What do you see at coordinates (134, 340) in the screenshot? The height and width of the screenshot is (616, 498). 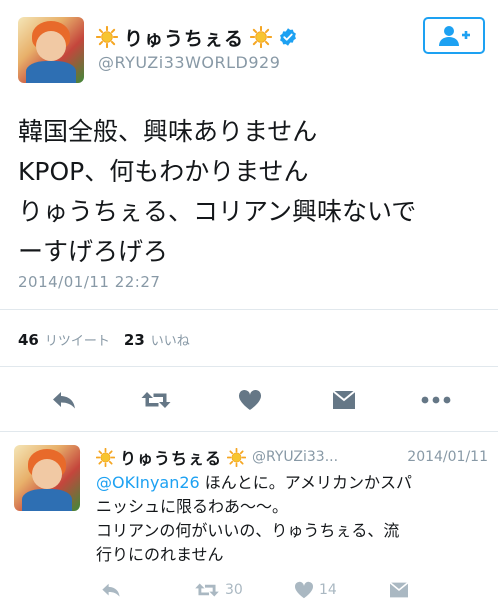 I see `like-count: 23` at bounding box center [134, 340].